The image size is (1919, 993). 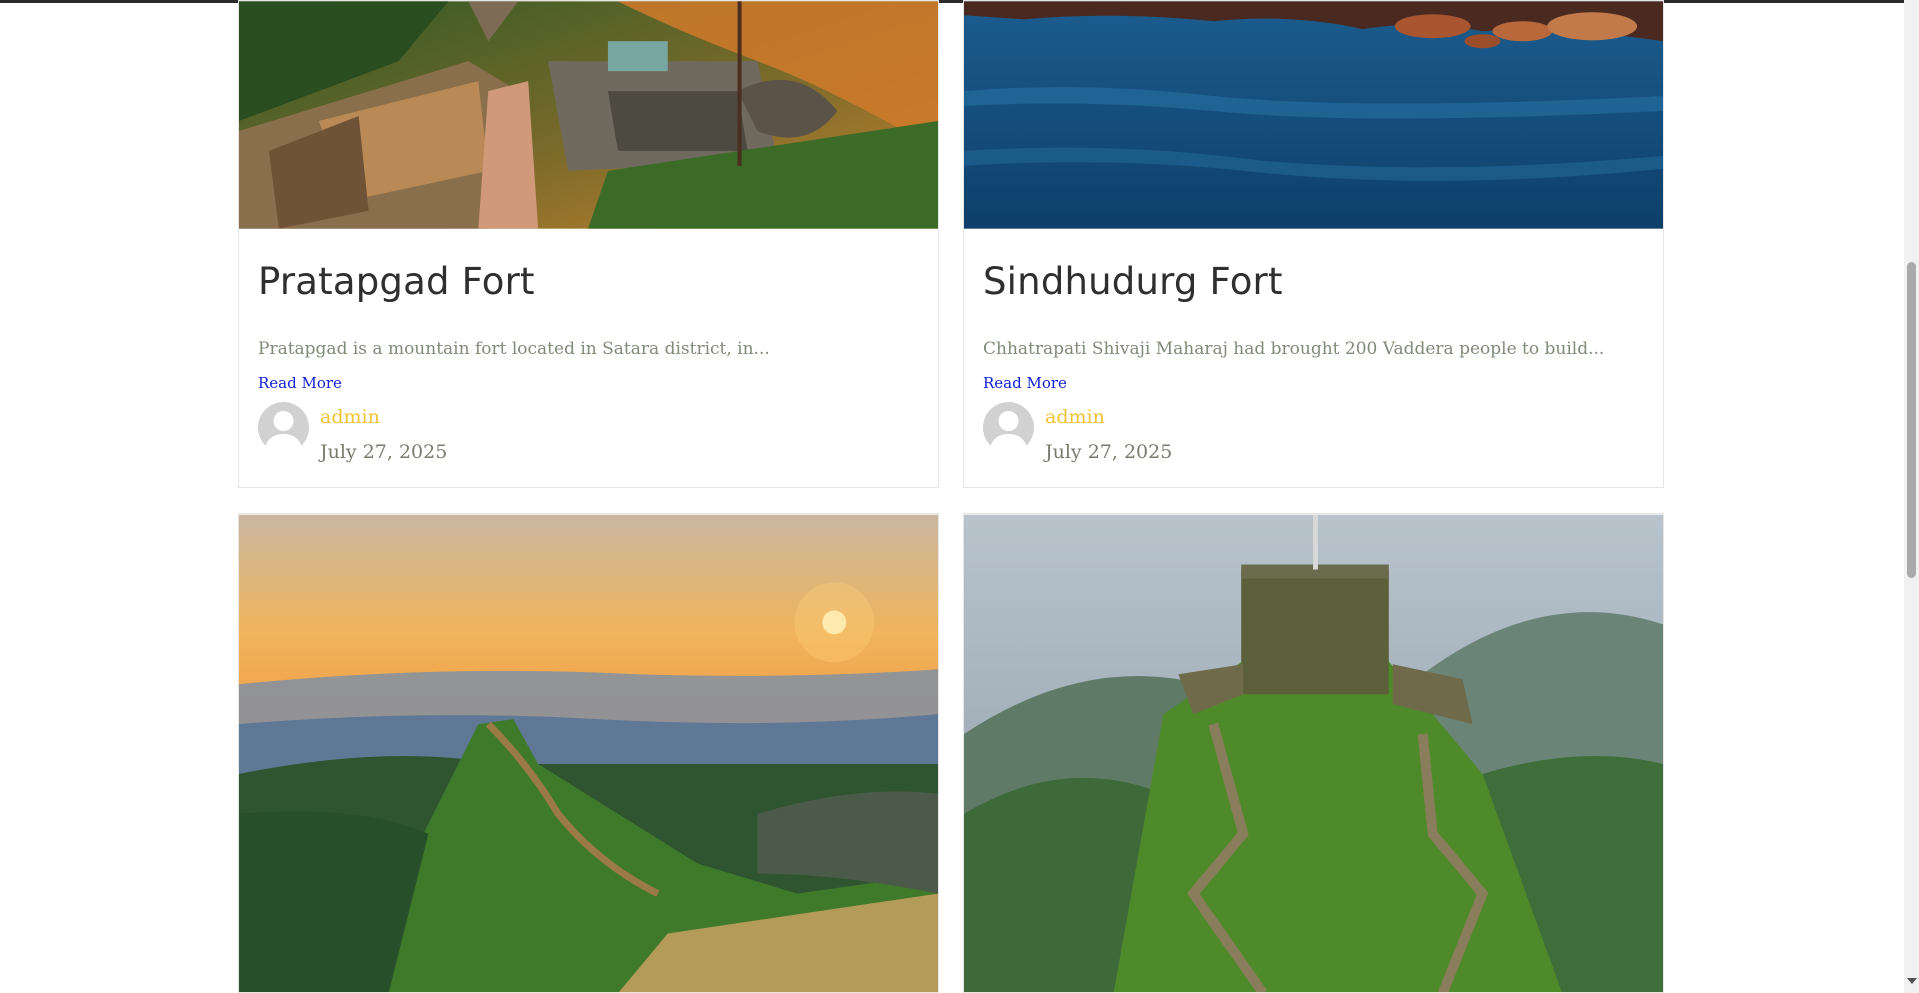 I want to click on post-image-sindhudurg, so click(x=1313, y=115).